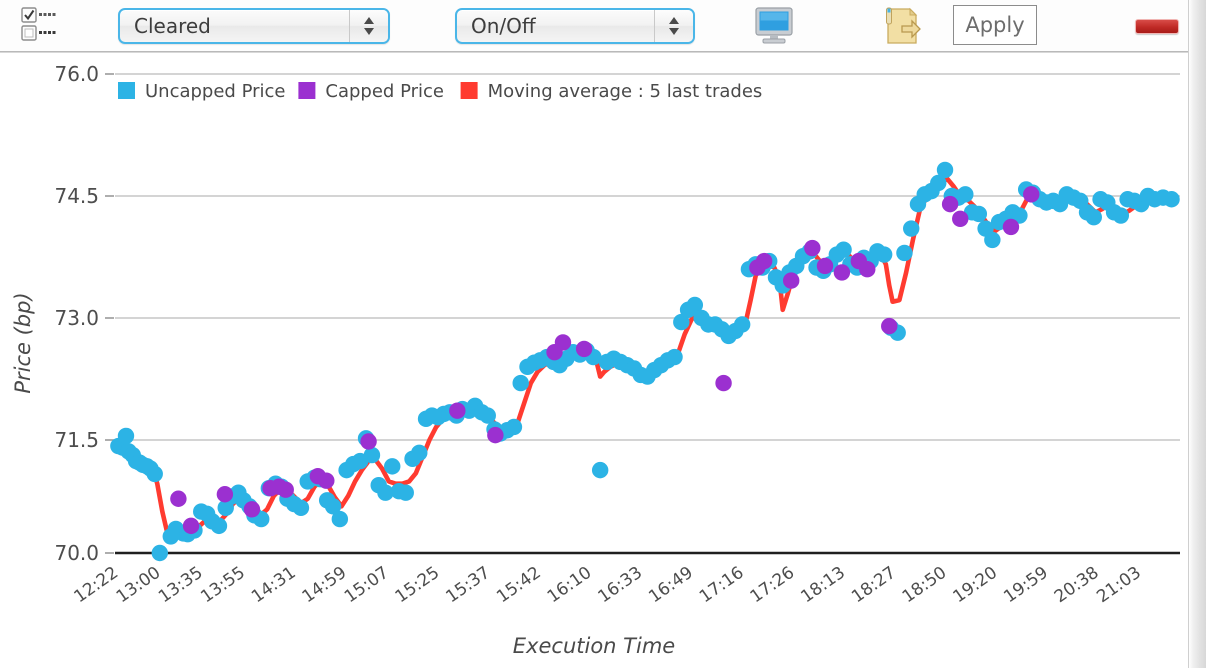 The height and width of the screenshot is (668, 1206). Describe the element at coordinates (76, 196) in the screenshot. I see `y-tick-label: 74.5` at that location.